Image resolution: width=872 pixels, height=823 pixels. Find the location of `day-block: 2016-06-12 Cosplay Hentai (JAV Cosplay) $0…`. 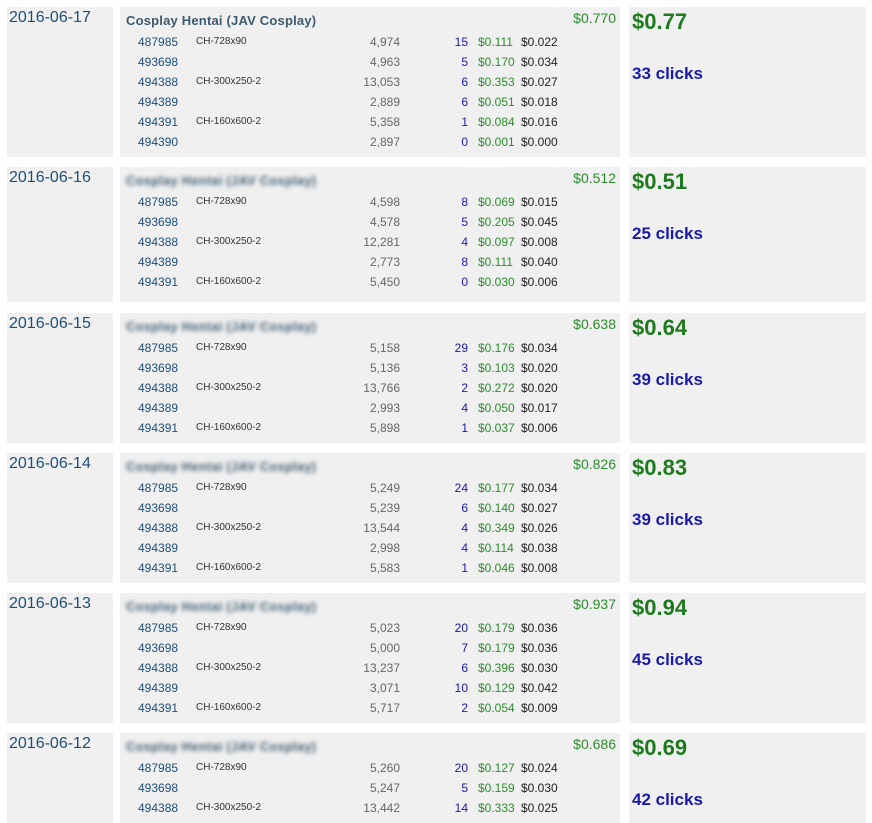

day-block: 2016-06-12 Cosplay Hentai (JAV Cosplay) $0… is located at coordinates (436, 778).